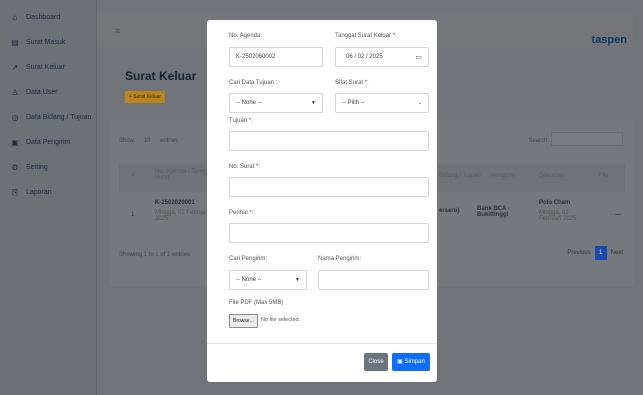 This screenshot has height=395, width=643. I want to click on cari-pengirim-select: -- None -- ▼, so click(268, 280).